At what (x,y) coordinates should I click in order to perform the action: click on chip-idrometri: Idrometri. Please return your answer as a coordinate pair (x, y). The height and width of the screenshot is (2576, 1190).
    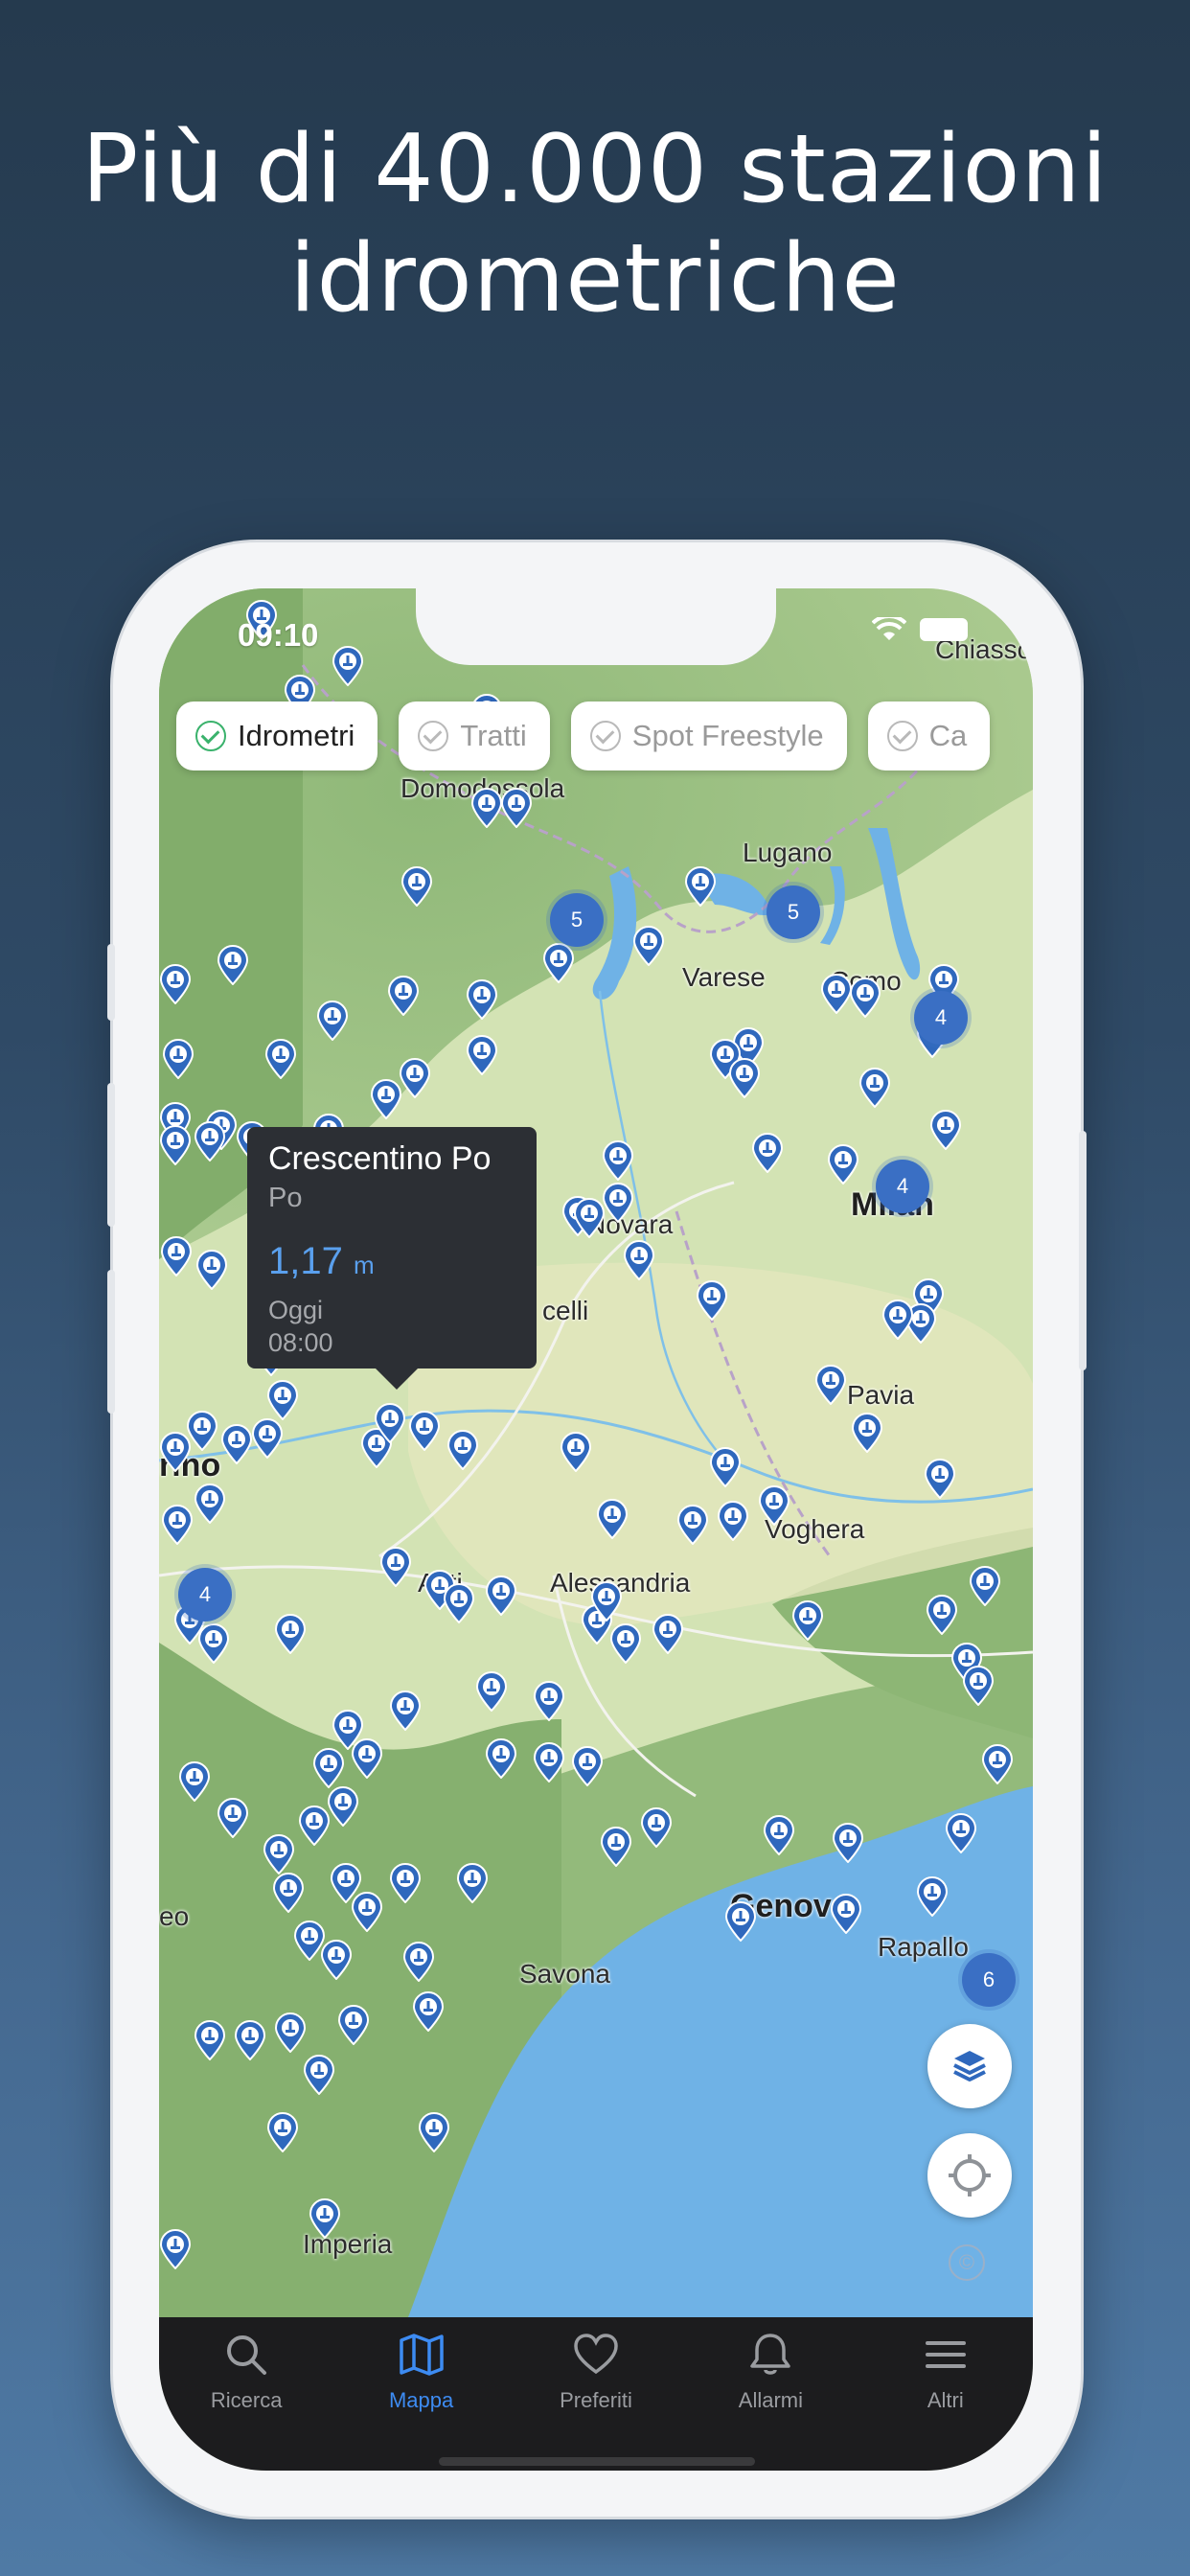
    Looking at the image, I should click on (277, 736).